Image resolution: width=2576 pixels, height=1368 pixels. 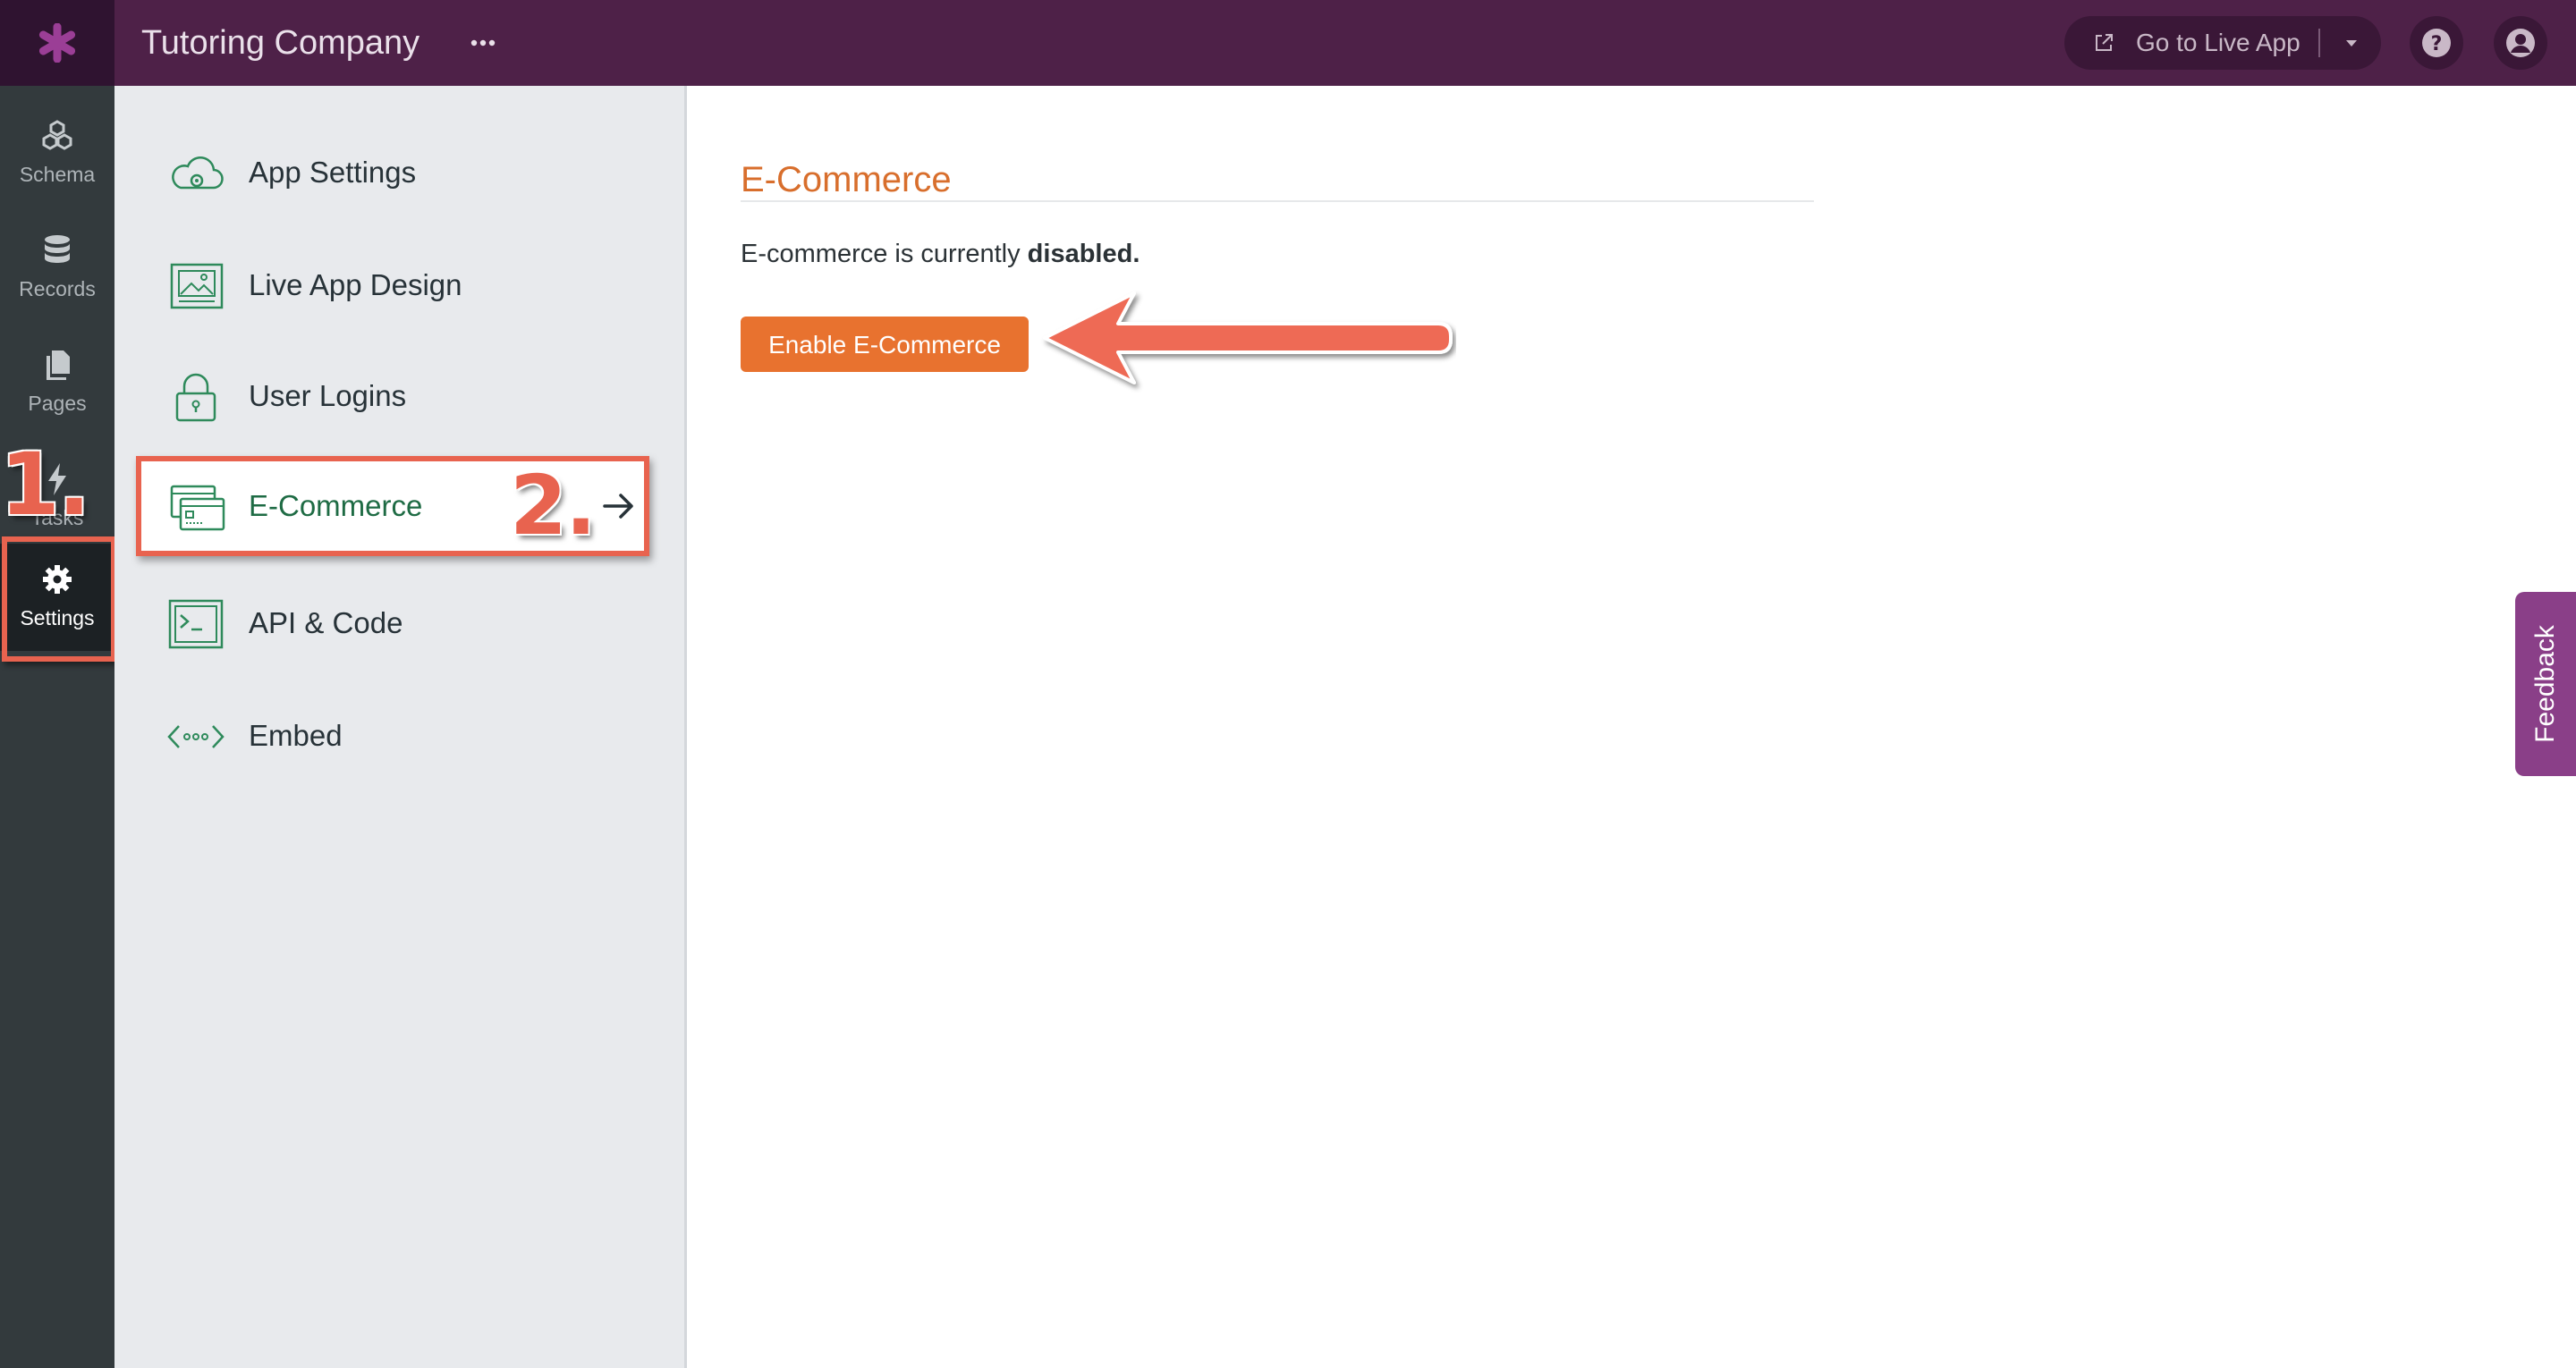 I want to click on chevron-down-icon, so click(x=2351, y=43).